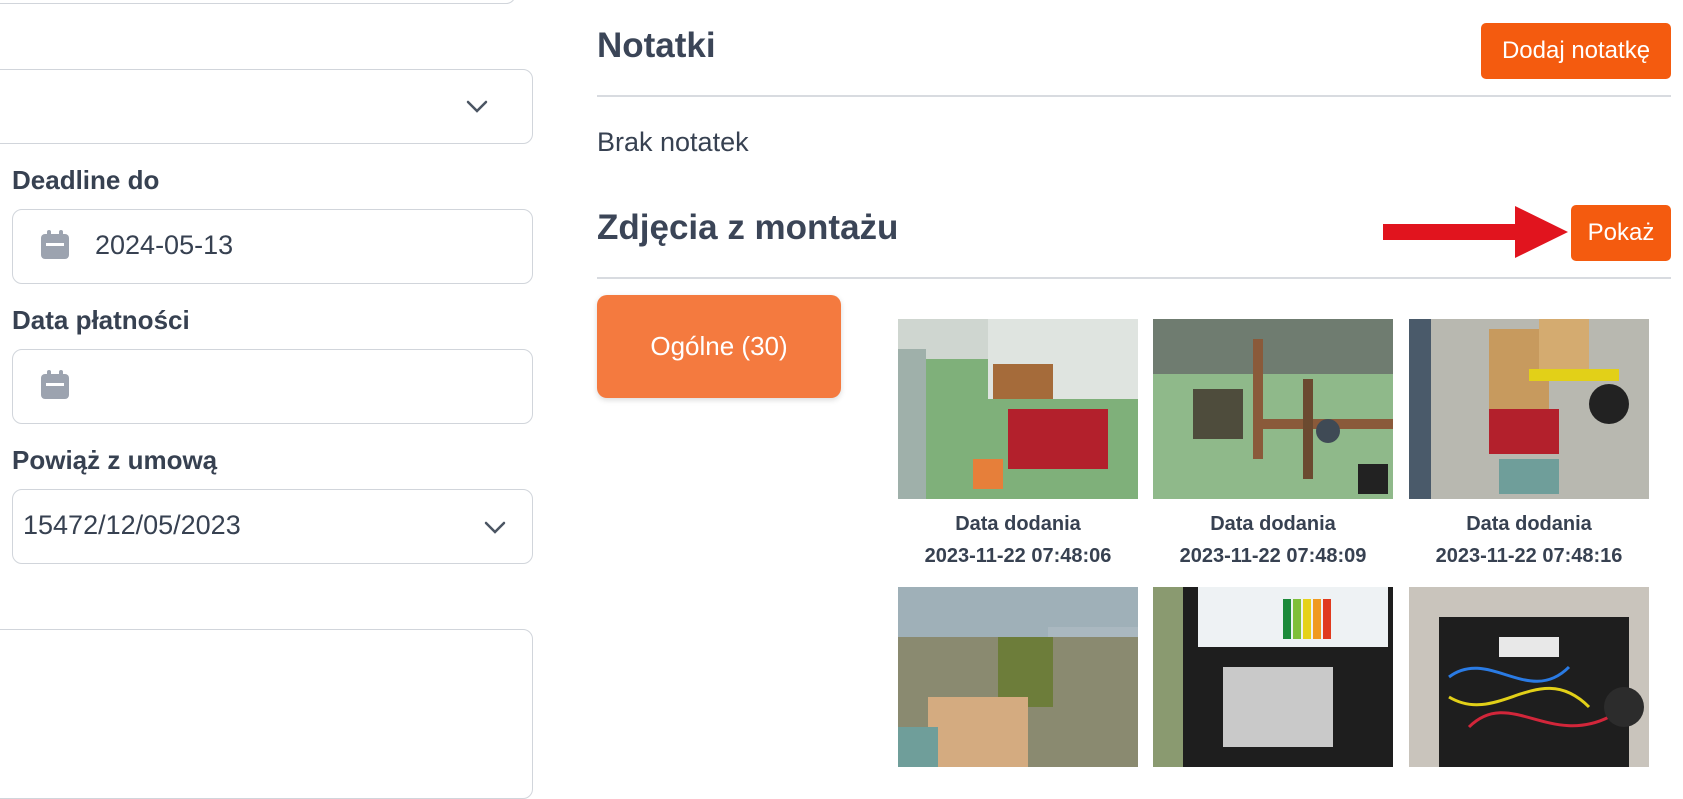  Describe the element at coordinates (258, 2) in the screenshot. I see `top-field-edge` at that location.